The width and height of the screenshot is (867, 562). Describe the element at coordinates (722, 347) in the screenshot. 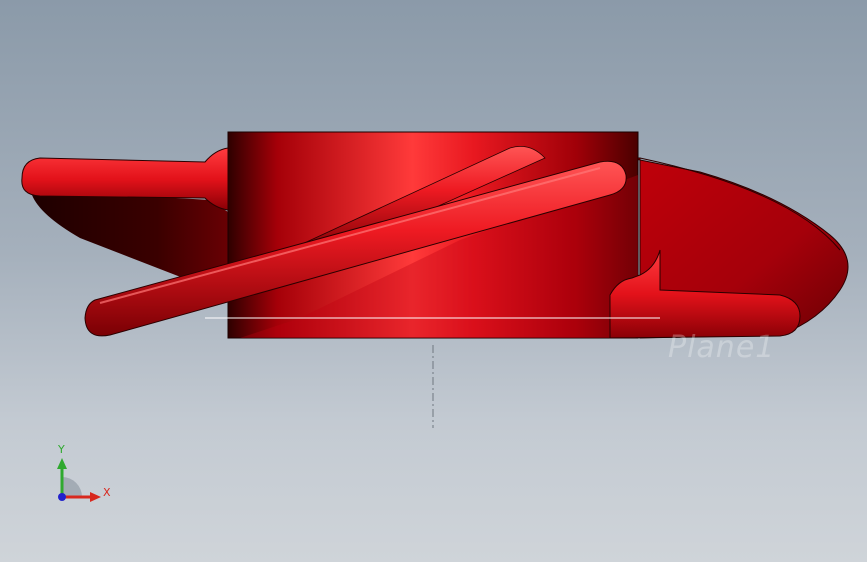

I see `plane-label: Plane1` at that location.